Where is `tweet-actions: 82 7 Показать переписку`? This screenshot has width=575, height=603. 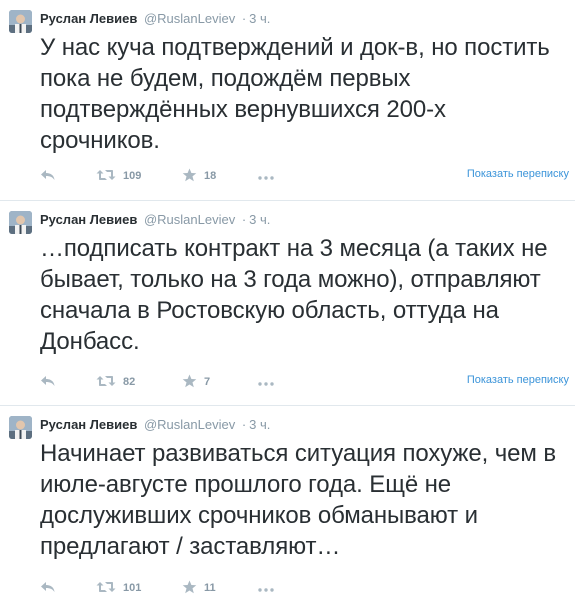 tweet-actions: 82 7 Показать переписку is located at coordinates (307, 382).